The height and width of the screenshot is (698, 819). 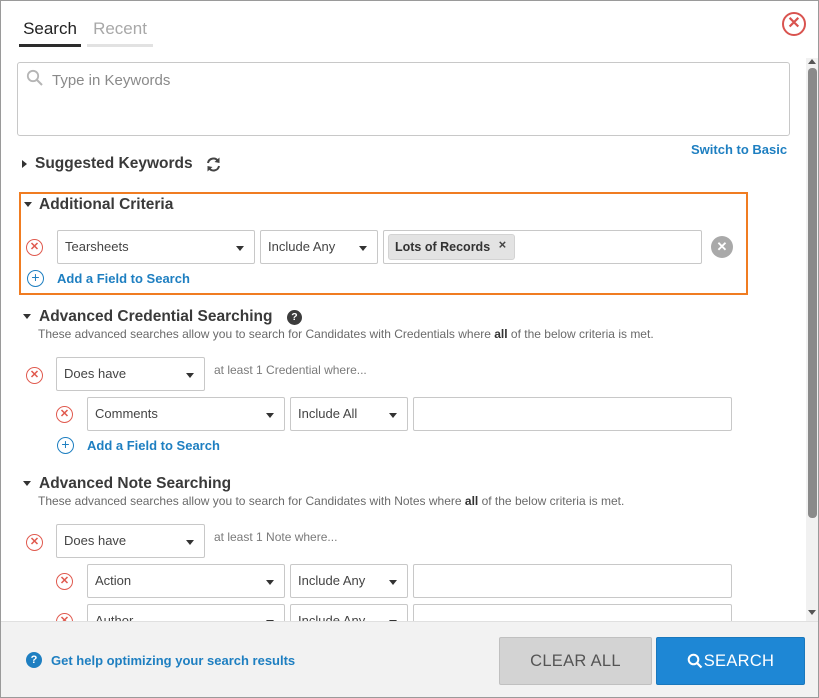 I want to click on chip-label: Lots of Records, so click(x=443, y=247).